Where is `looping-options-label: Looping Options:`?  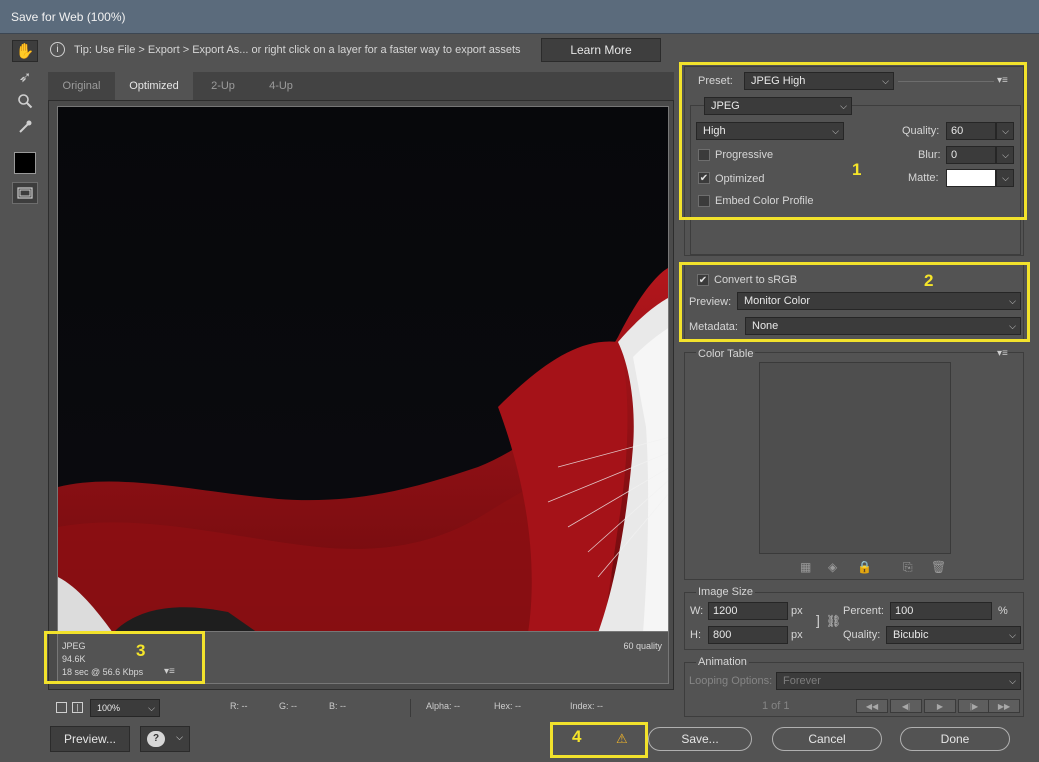
looping-options-label: Looping Options: is located at coordinates (731, 681).